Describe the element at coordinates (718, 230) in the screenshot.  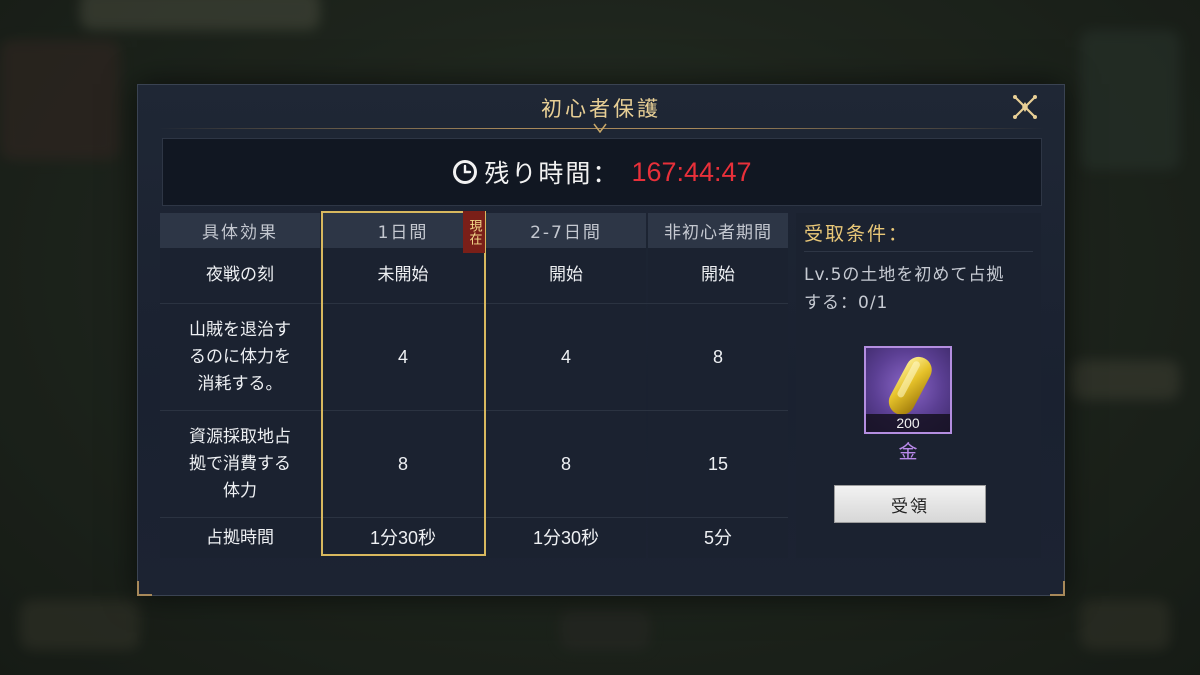
I see `column-header-non-beginner: 非初心者期間` at that location.